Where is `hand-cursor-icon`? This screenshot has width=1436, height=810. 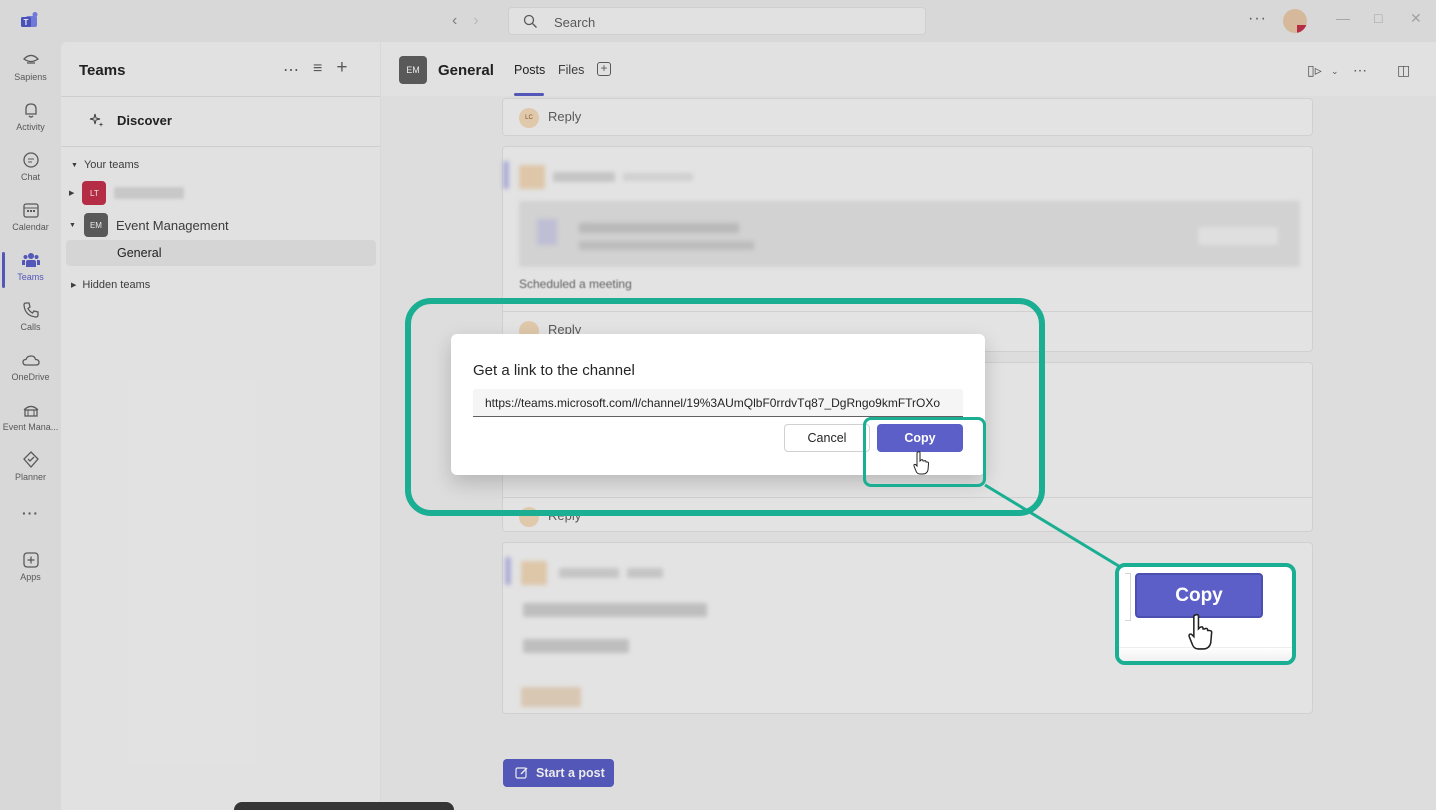
hand-cursor-icon is located at coordinates (921, 463).